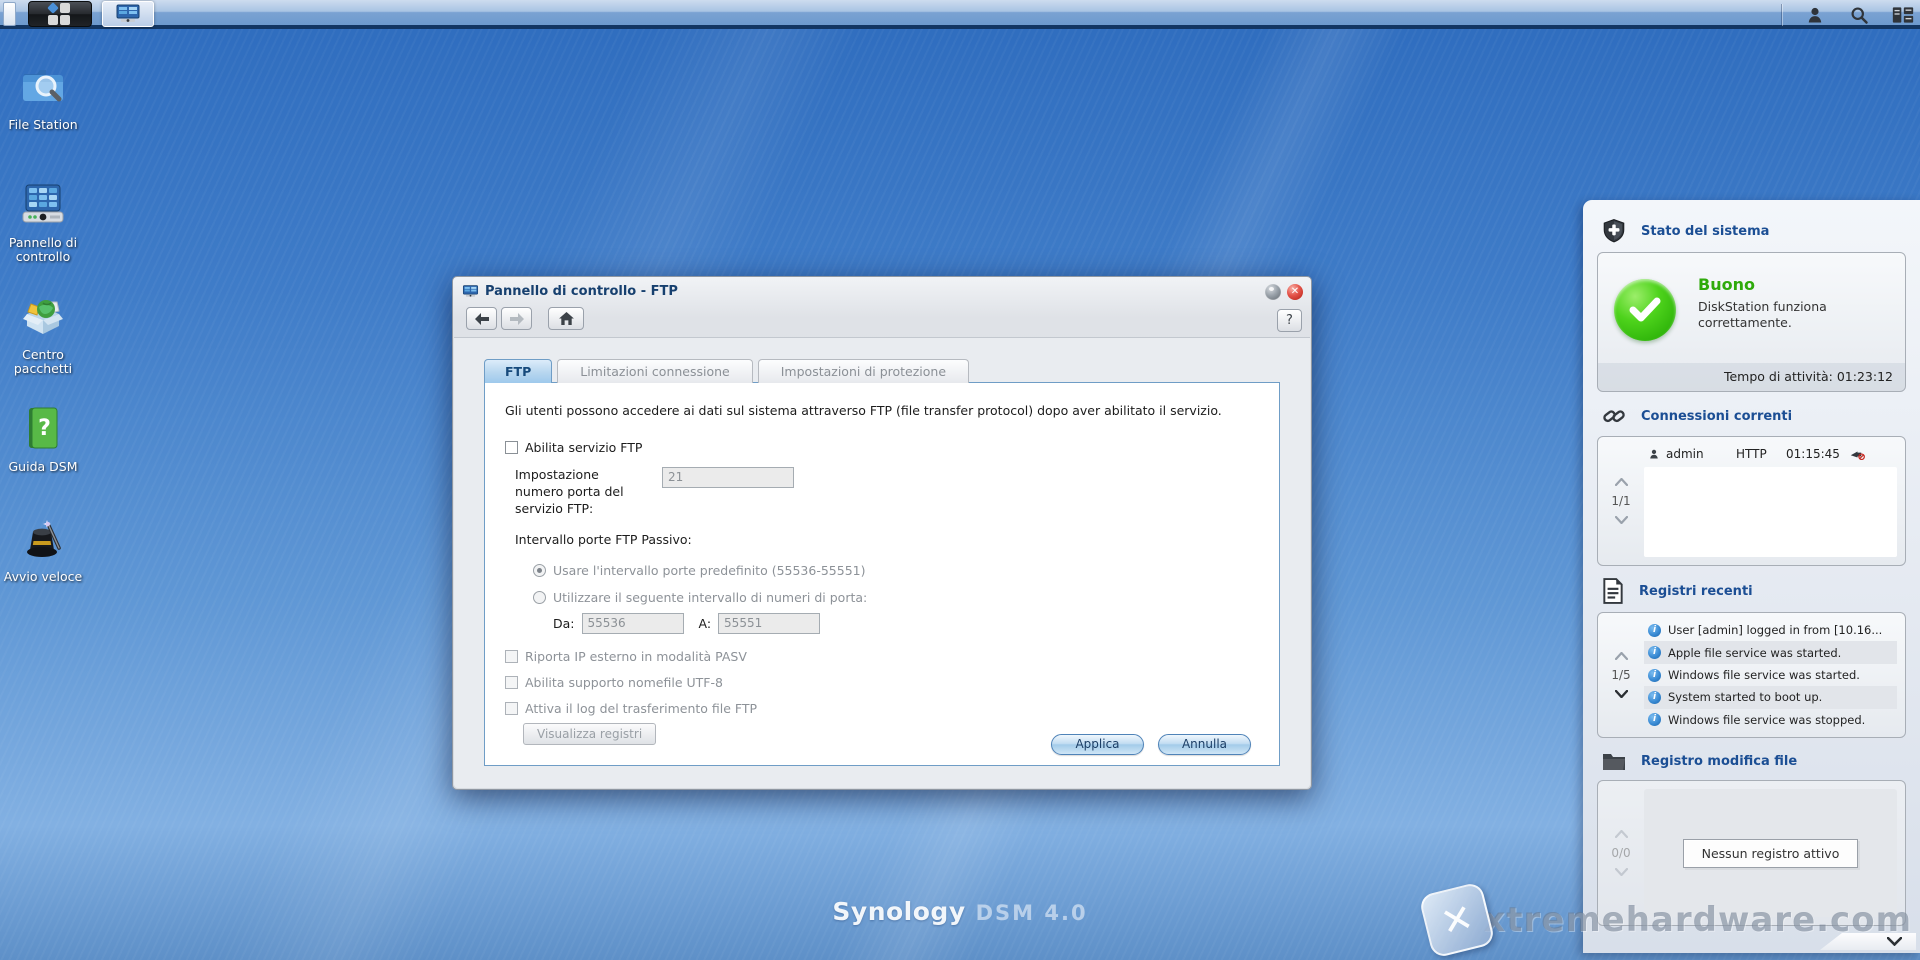  Describe the element at coordinates (1813, 454) in the screenshot. I see `connection-time: 01:15:45` at that location.